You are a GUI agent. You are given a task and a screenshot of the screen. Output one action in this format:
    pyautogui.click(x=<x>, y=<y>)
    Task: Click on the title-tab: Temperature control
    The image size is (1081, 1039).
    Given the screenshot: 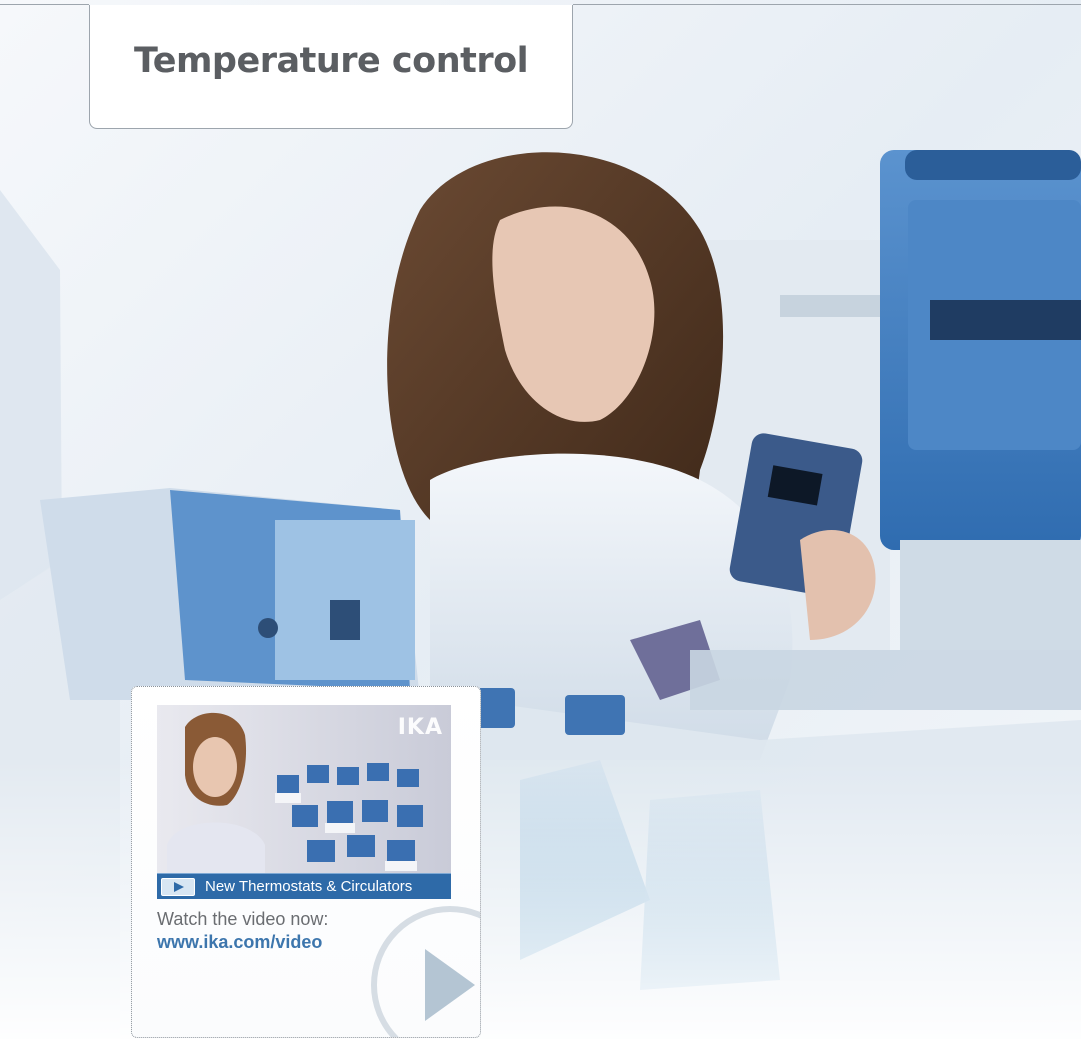 What is the action you would take?
    pyautogui.click(x=331, y=67)
    